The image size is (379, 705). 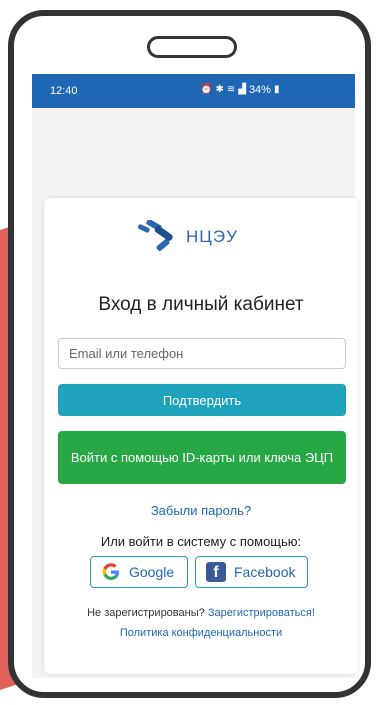 What do you see at coordinates (192, 47) in the screenshot?
I see `phone-speaker` at bounding box center [192, 47].